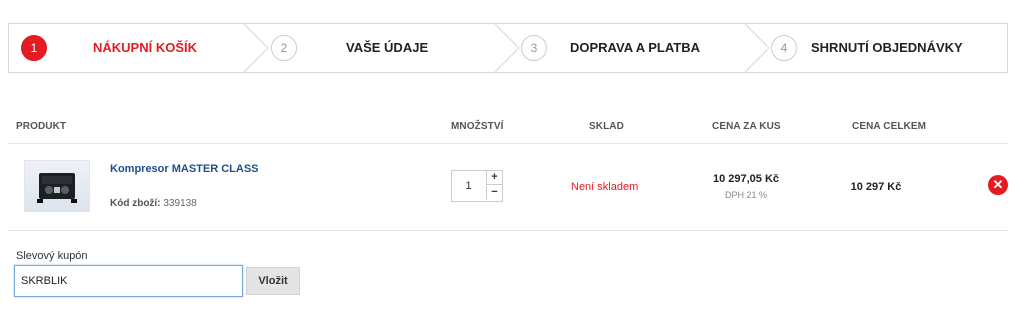 This screenshot has height=316, width=1024. What do you see at coordinates (34, 48) in the screenshot?
I see `step-number-1: 1` at bounding box center [34, 48].